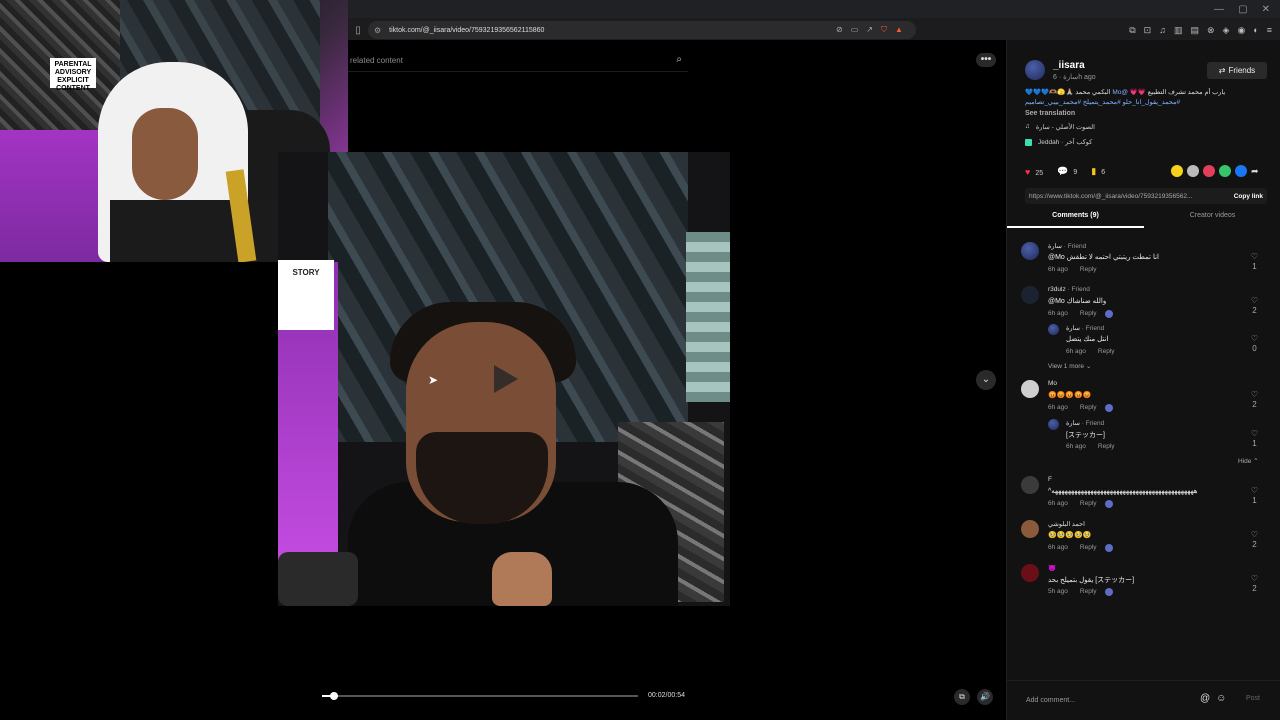 The width and height of the screenshot is (1280, 720). Describe the element at coordinates (1225, 171) in the screenshot. I see `share-whatsapp-icon` at that location.